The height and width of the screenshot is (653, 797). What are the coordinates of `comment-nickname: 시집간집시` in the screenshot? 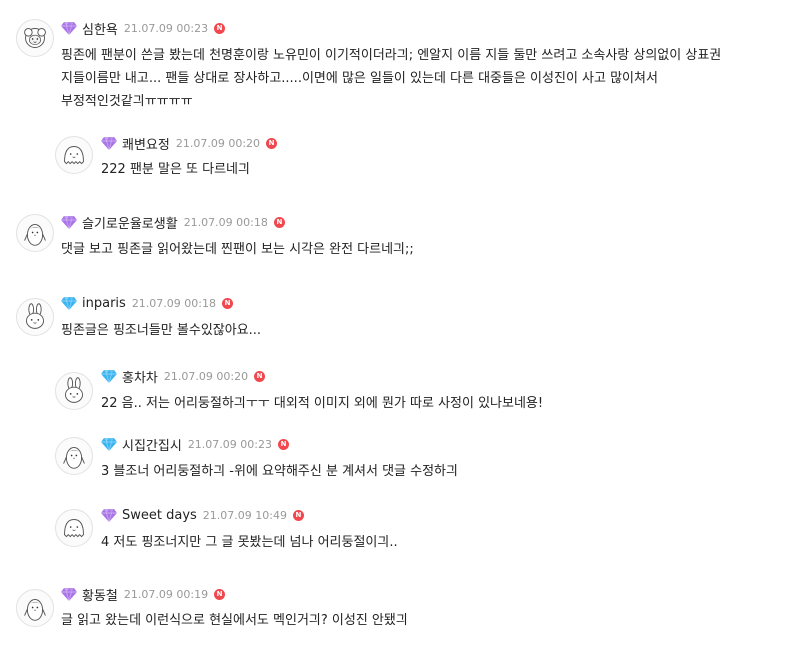 It's located at (152, 444).